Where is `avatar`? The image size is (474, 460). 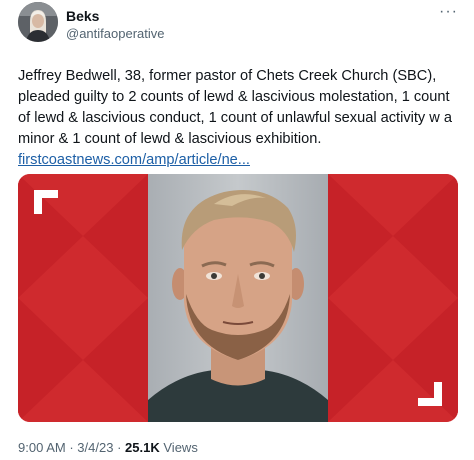
avatar is located at coordinates (38, 22).